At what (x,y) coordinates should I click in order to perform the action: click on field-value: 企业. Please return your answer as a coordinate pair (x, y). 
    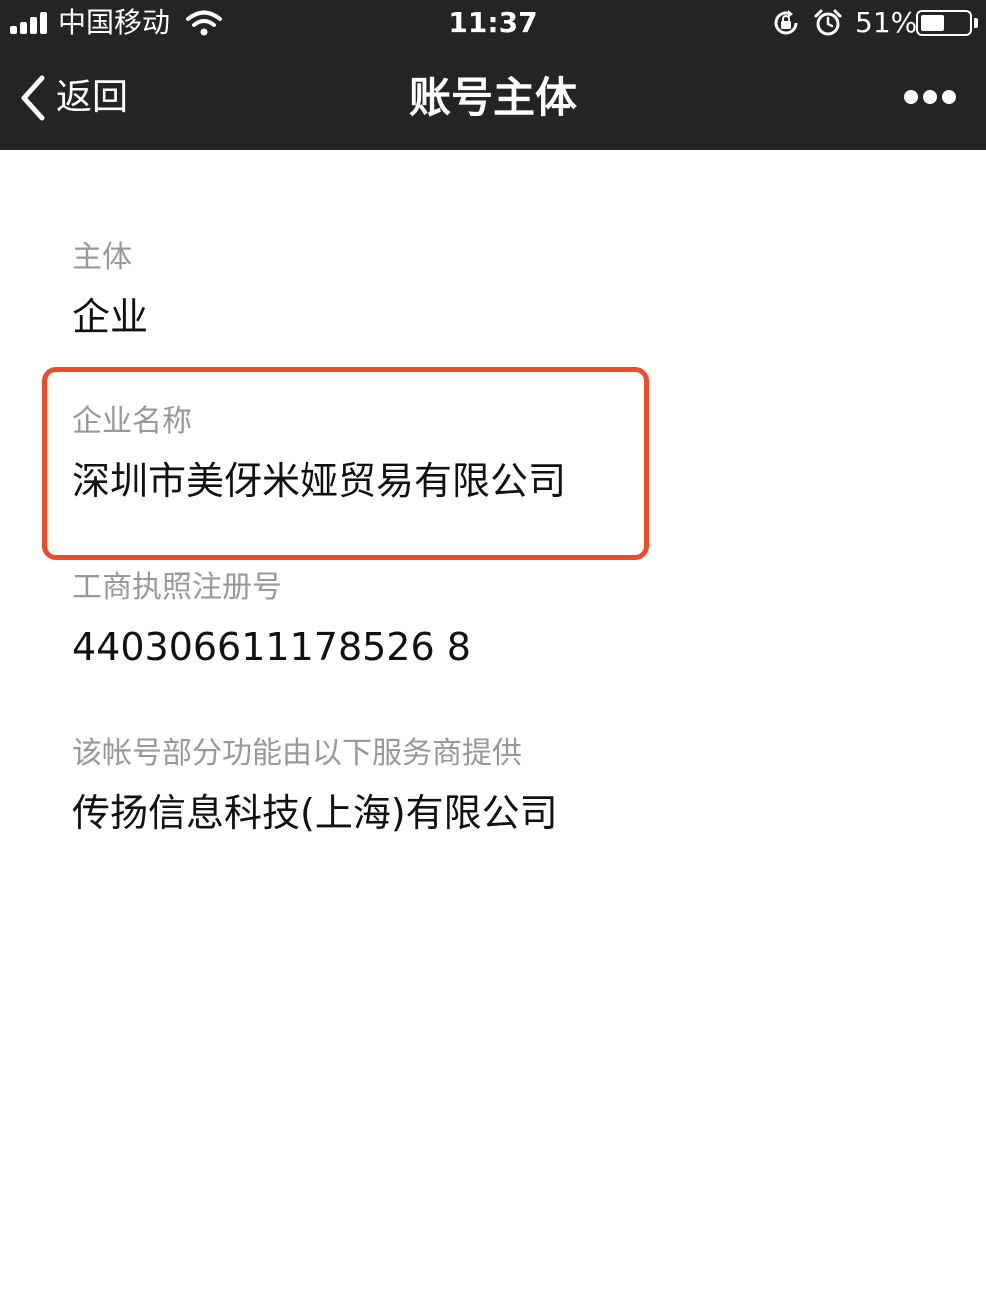
    Looking at the image, I should click on (110, 317).